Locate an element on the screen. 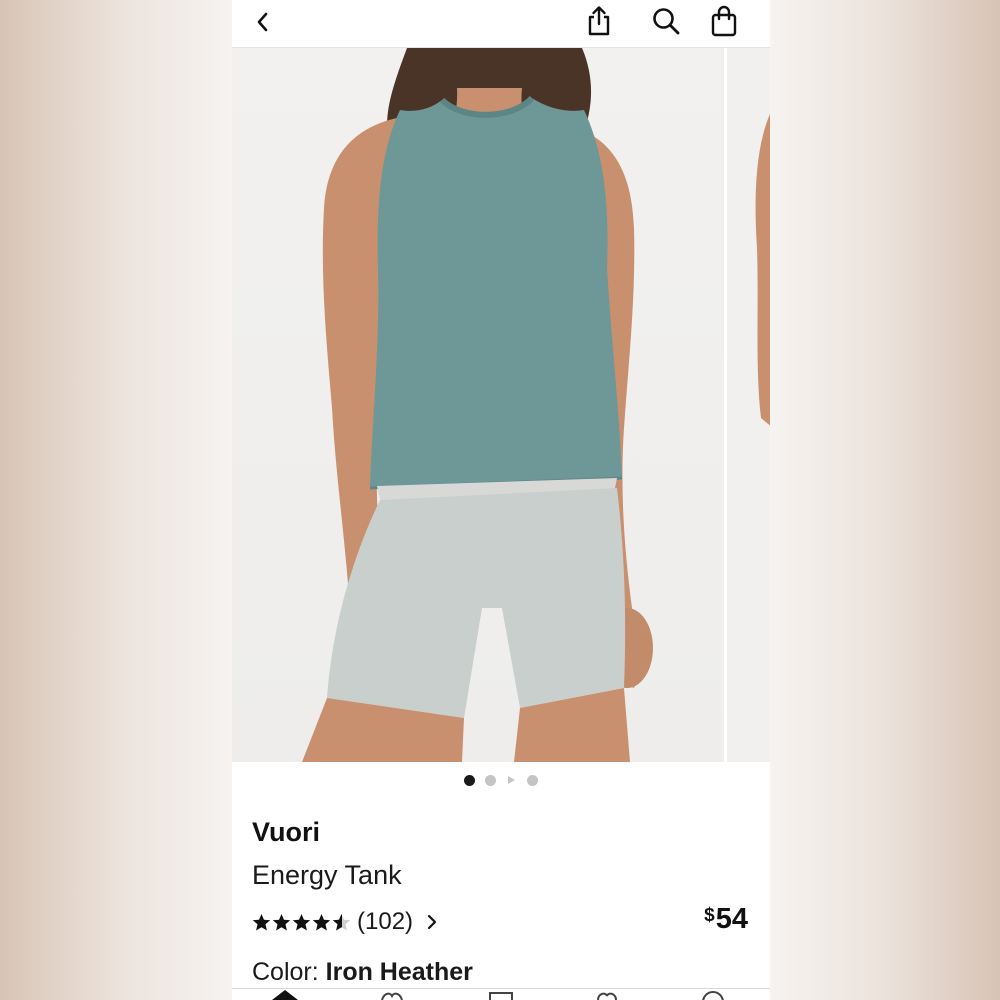 Image resolution: width=1000 pixels, height=1000 pixels. shop-tab-icon is located at coordinates (391, 995).